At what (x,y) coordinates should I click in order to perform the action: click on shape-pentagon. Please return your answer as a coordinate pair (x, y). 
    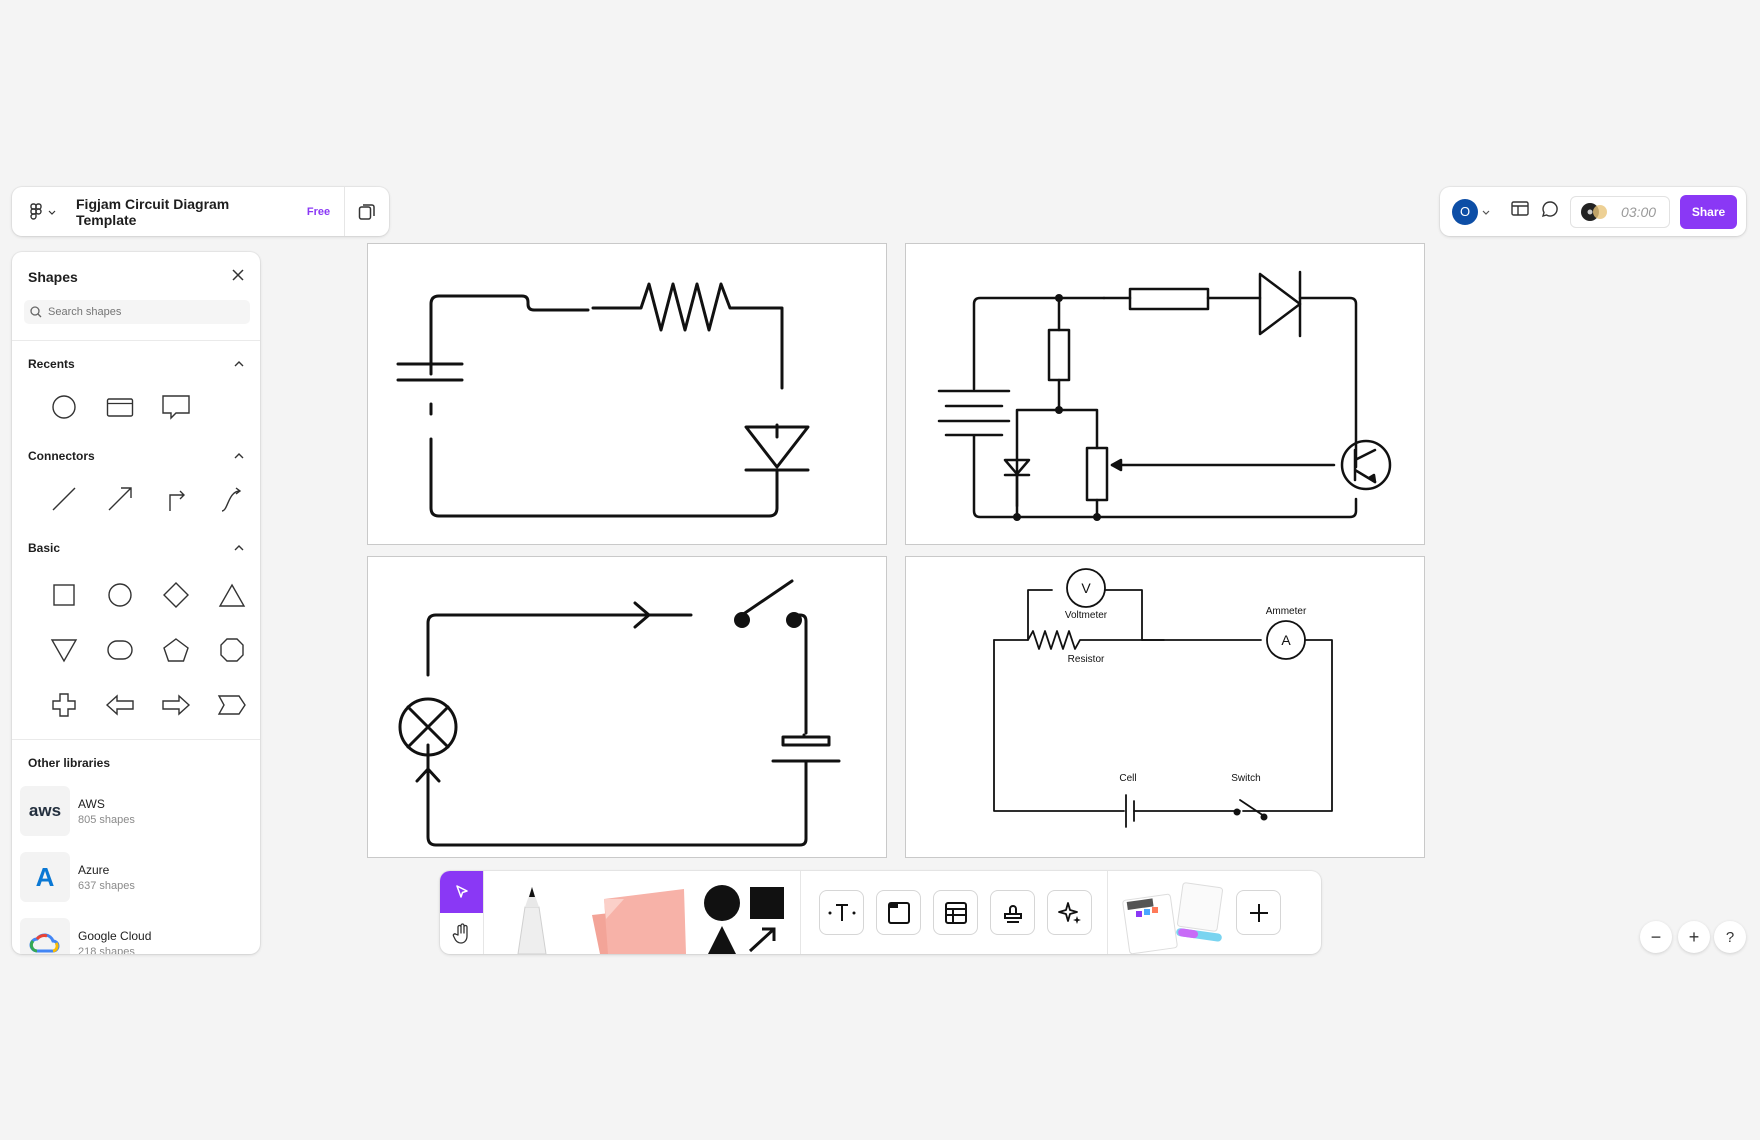
    Looking at the image, I should click on (176, 650).